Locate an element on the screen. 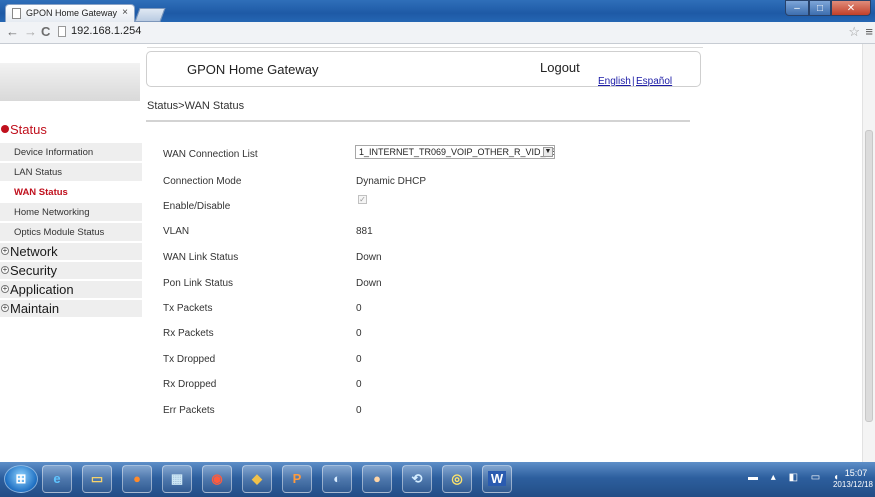  page-favicon-icon is located at coordinates (16, 13).